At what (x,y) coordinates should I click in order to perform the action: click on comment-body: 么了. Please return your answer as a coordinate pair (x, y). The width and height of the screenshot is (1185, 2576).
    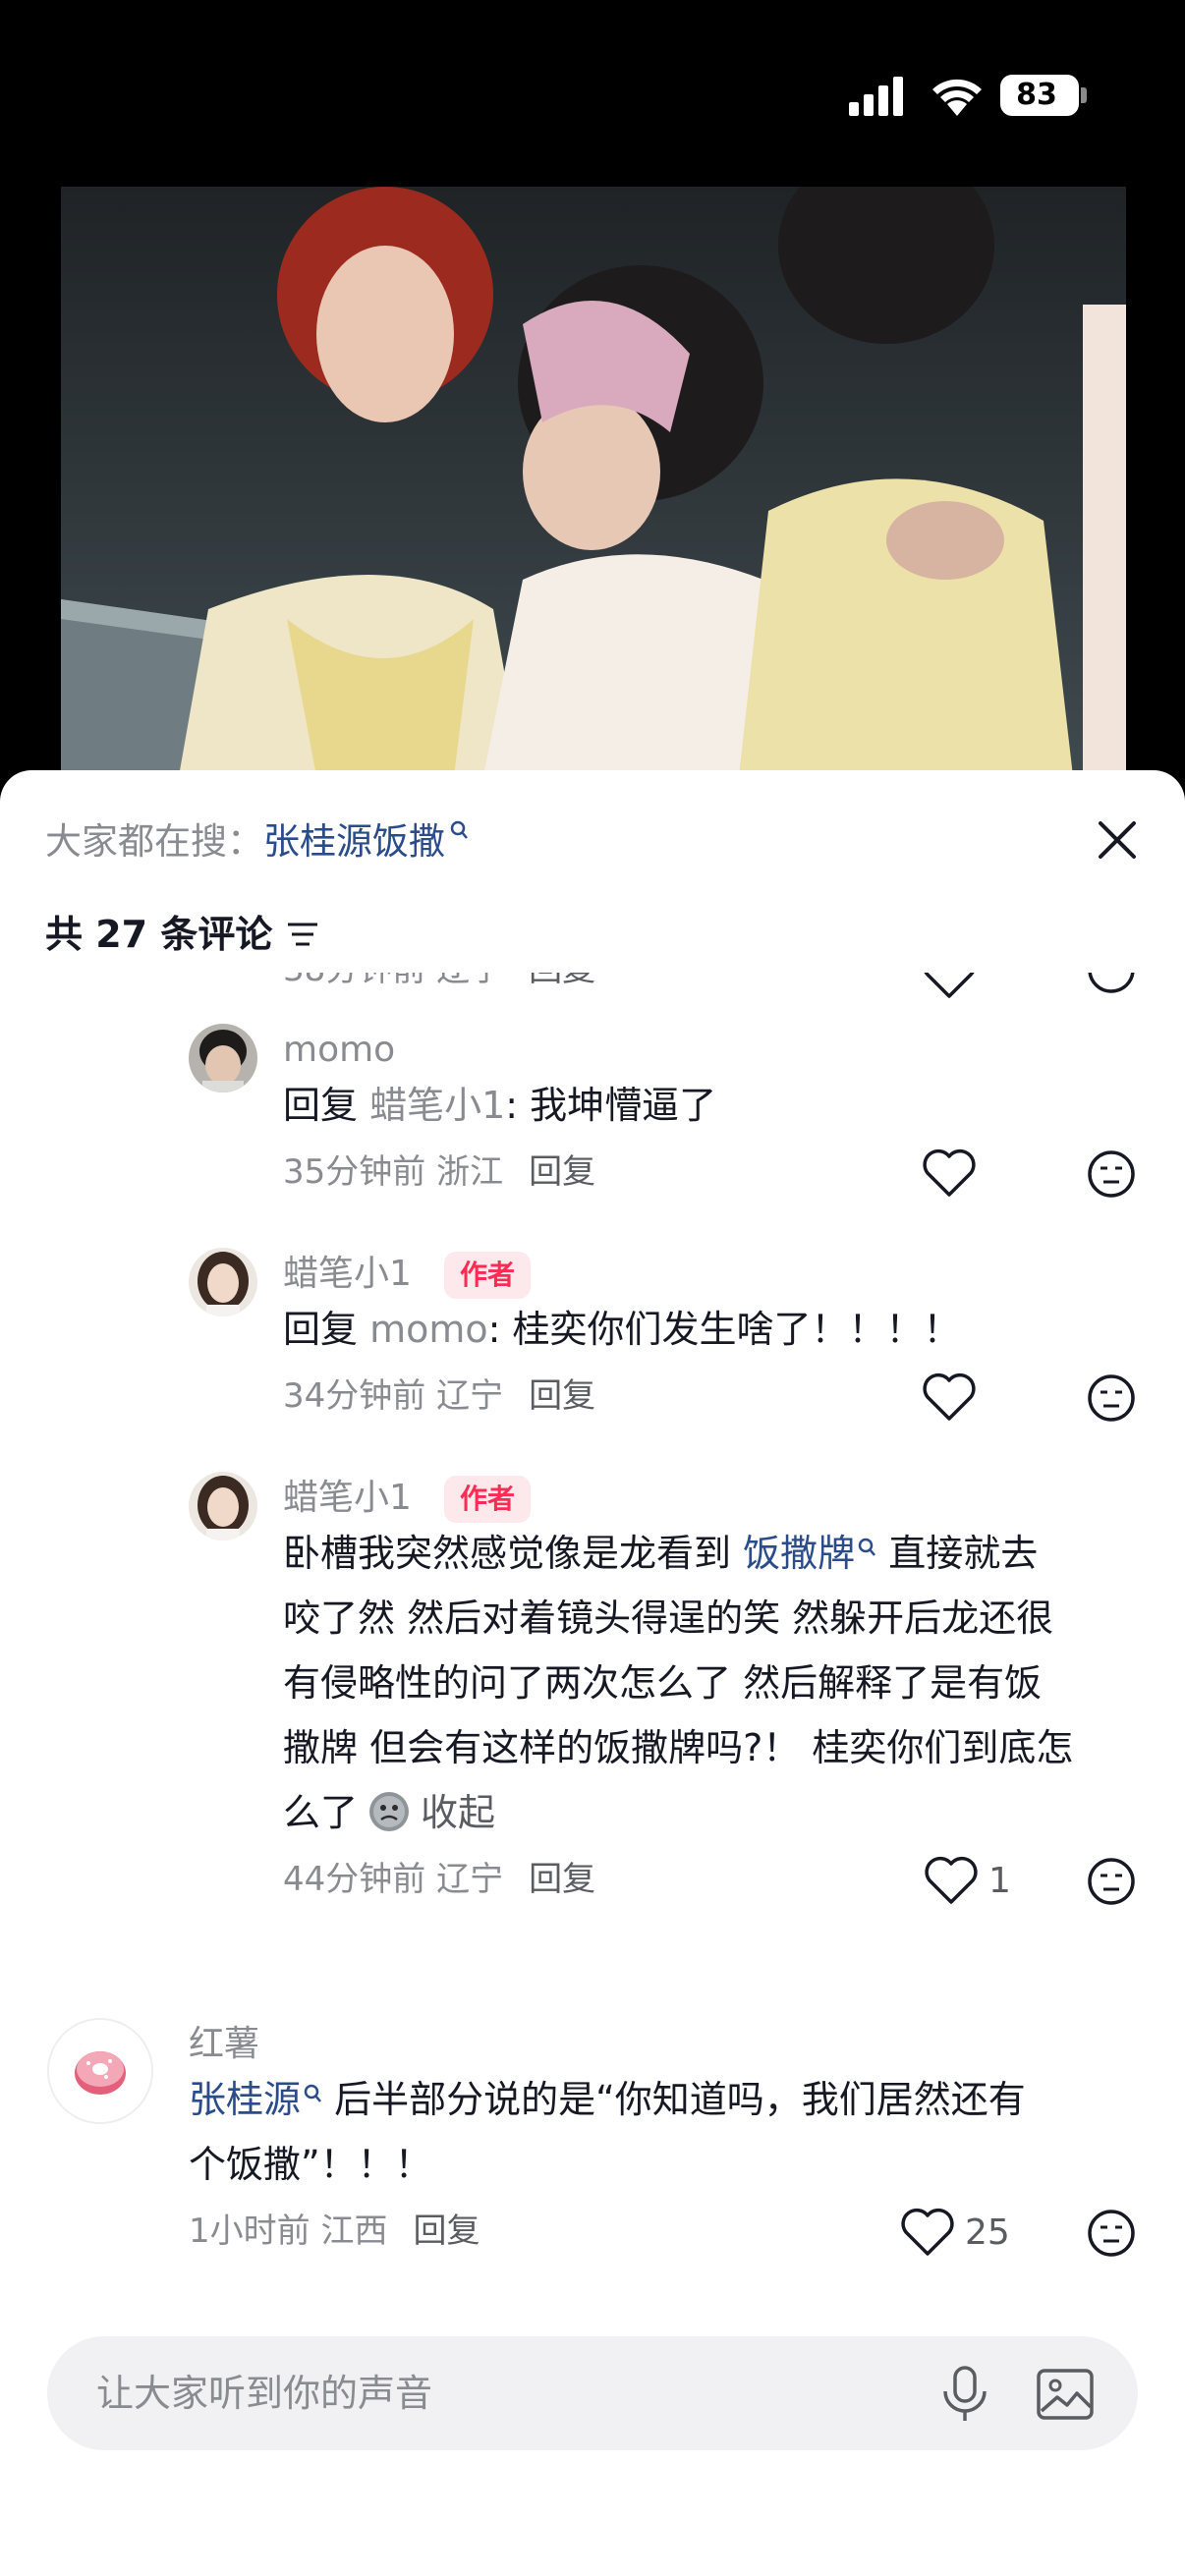
    Looking at the image, I should click on (321, 1812).